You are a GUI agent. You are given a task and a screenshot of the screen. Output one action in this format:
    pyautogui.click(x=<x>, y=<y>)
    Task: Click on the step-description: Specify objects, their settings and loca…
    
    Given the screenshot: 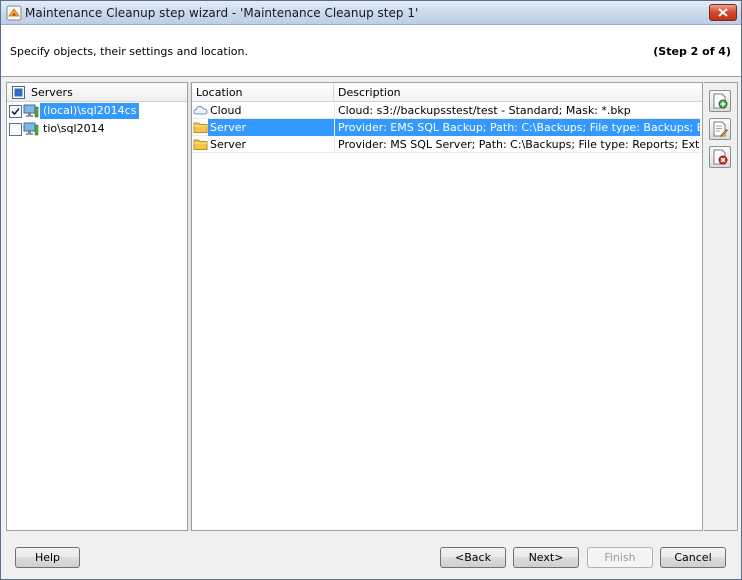 What is the action you would take?
    pyautogui.click(x=129, y=51)
    